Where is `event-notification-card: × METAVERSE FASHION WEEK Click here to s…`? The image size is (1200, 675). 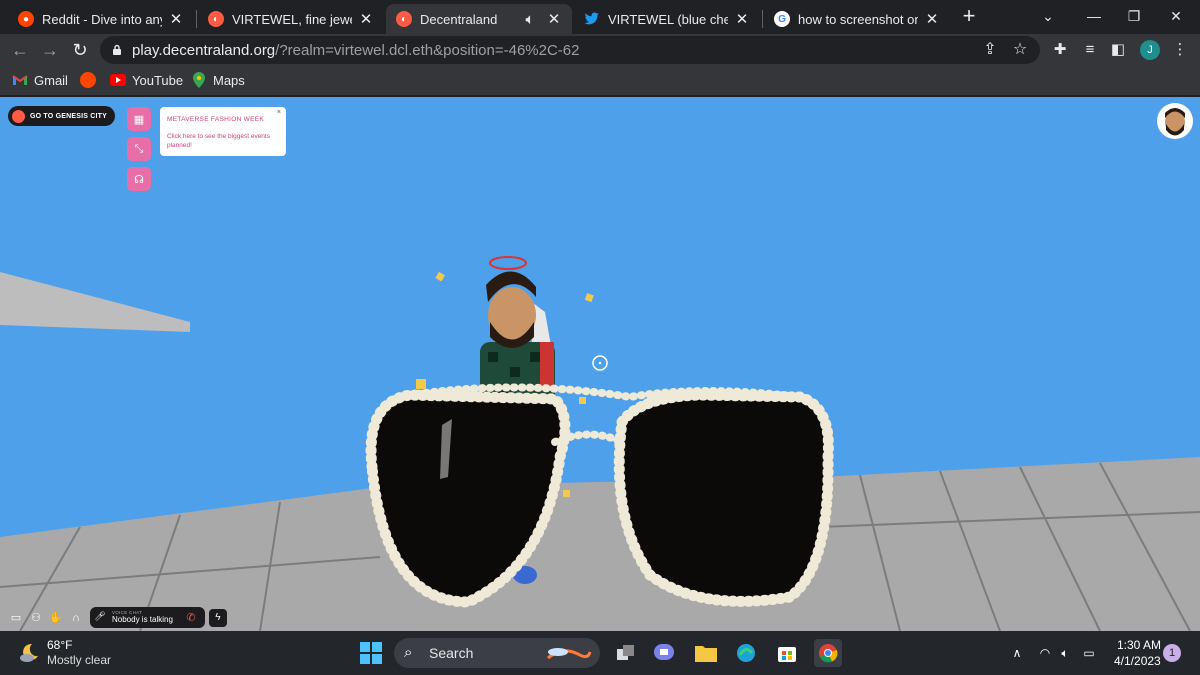
event-notification-card: × METAVERSE FASHION WEEK Click here to s… is located at coordinates (223, 131).